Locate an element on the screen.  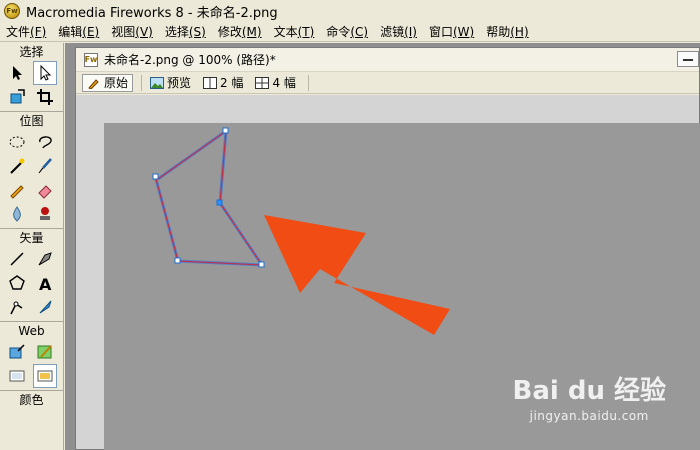
menu-view: 视图(V) is located at coordinates (132, 31).